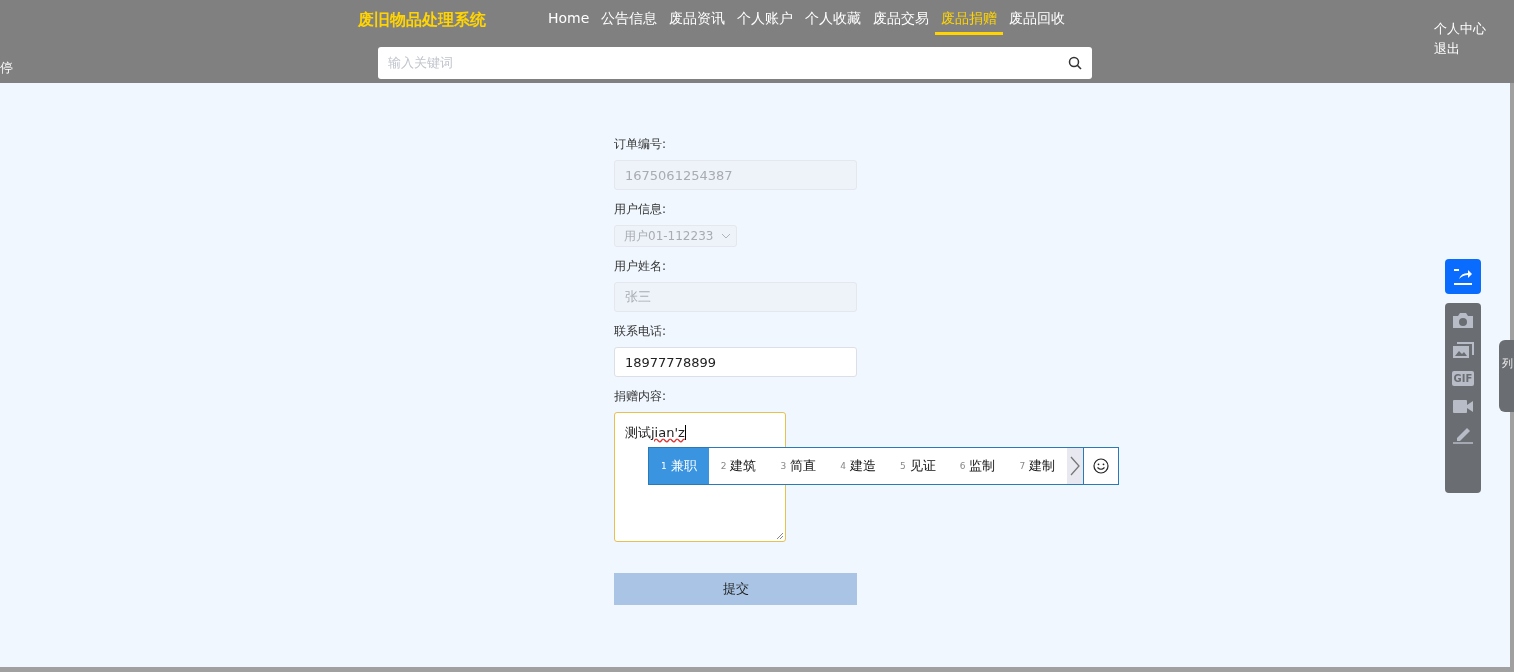 Image resolution: width=1514 pixels, height=672 pixels. What do you see at coordinates (1463, 378) in the screenshot?
I see `gif-icon: GIF` at bounding box center [1463, 378].